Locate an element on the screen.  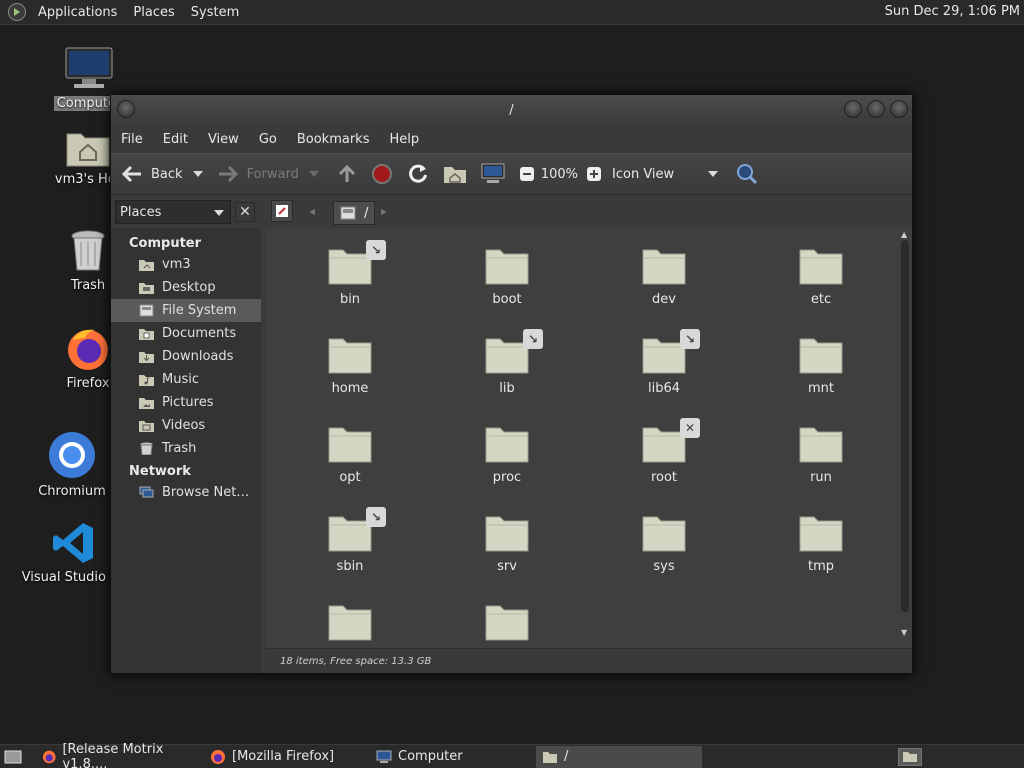
scrollbar-thumb is located at coordinates (905, 426).